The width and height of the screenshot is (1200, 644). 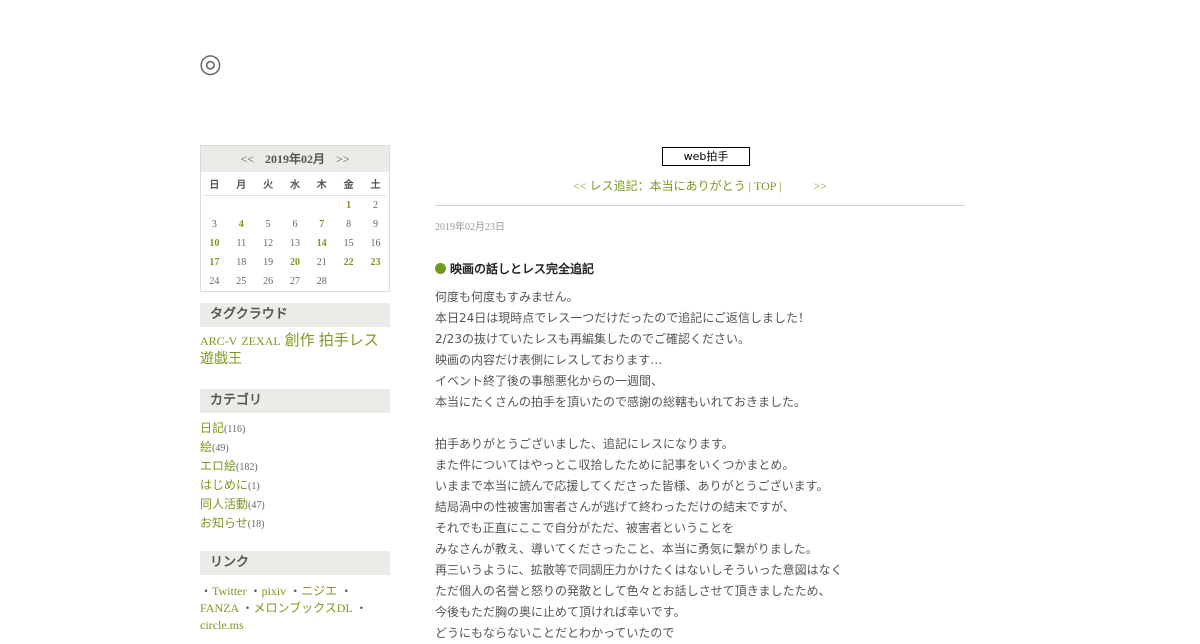 I want to click on calendar-day: 18, so click(x=241, y=262).